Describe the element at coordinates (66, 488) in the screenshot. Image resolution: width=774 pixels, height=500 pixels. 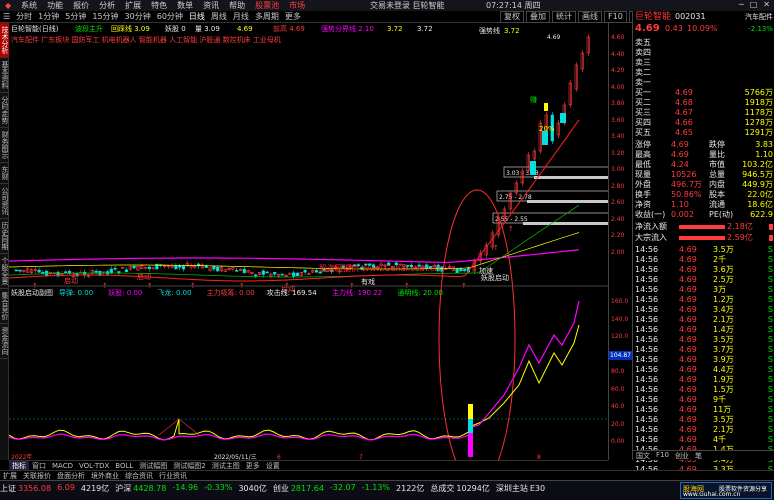
I see `ticker-item: 6.09` at that location.